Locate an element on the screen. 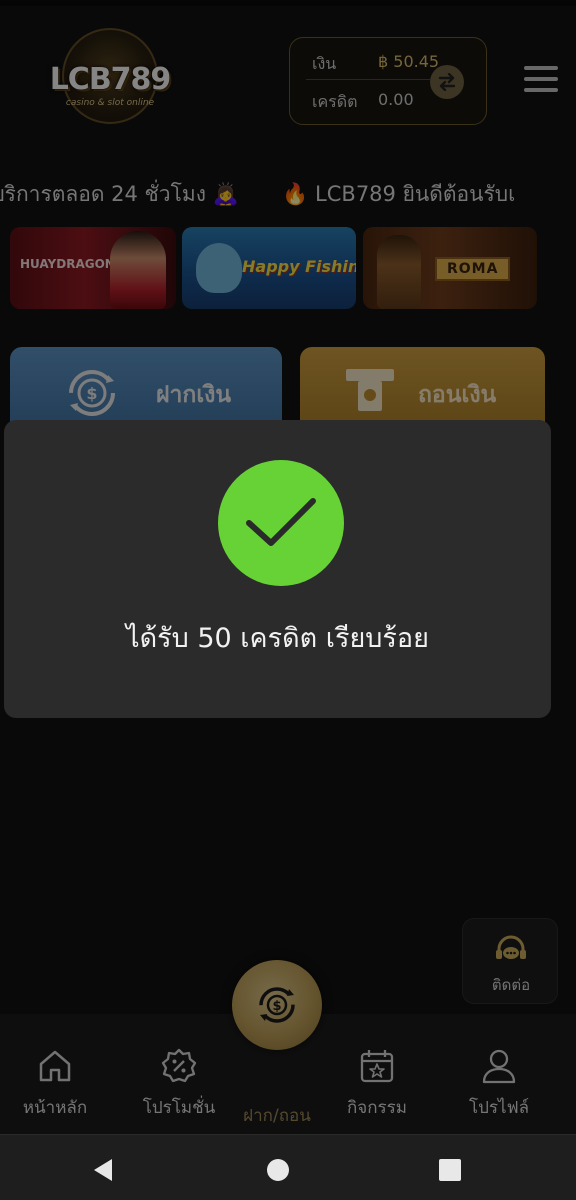  success-message: ได้รับ 50 เครดิต เรียบร้อย is located at coordinates (277, 638).